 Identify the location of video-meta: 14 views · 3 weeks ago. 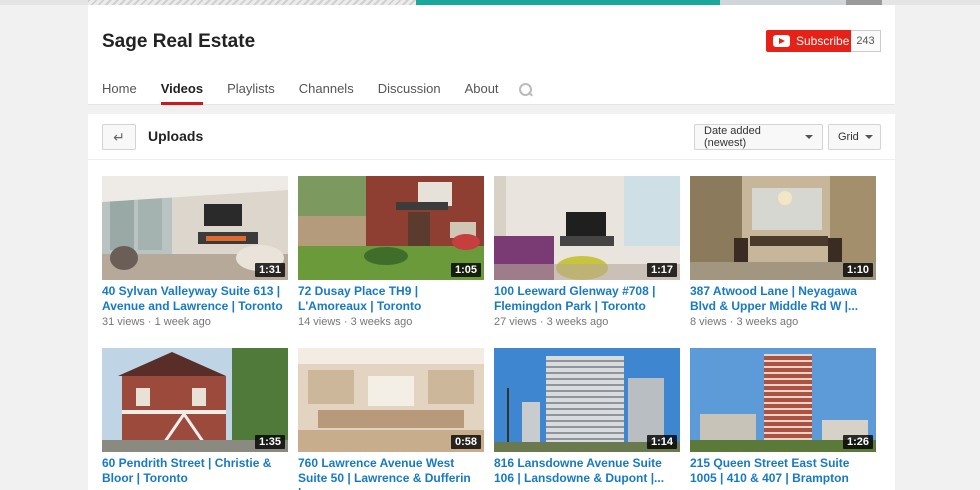
(355, 322).